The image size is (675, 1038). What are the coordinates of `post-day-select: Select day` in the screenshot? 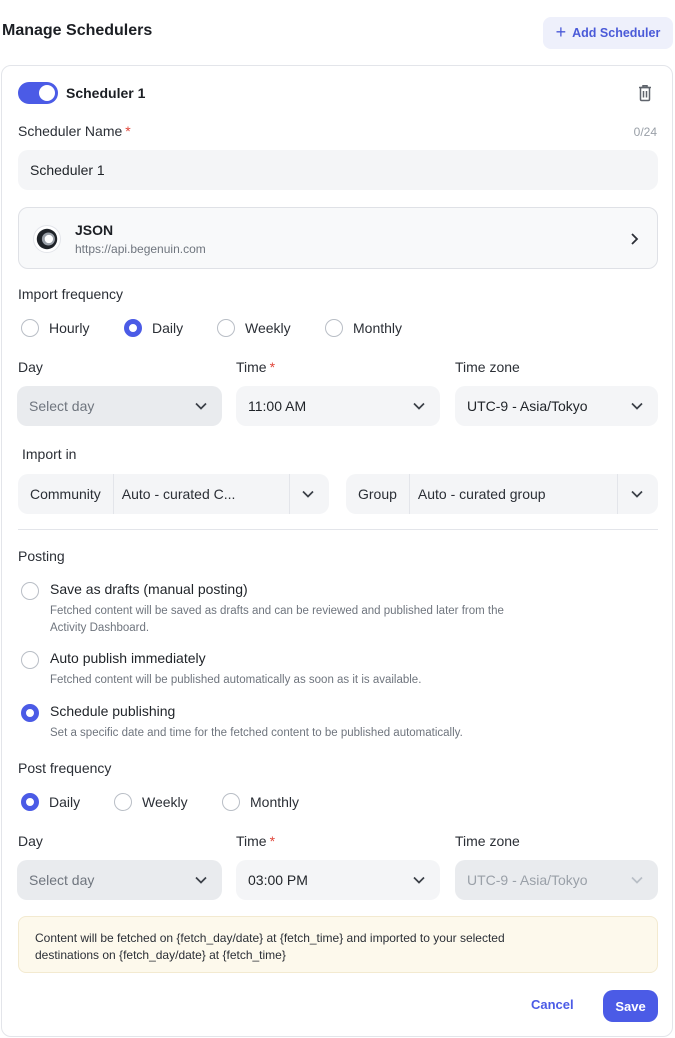 It's located at (119, 880).